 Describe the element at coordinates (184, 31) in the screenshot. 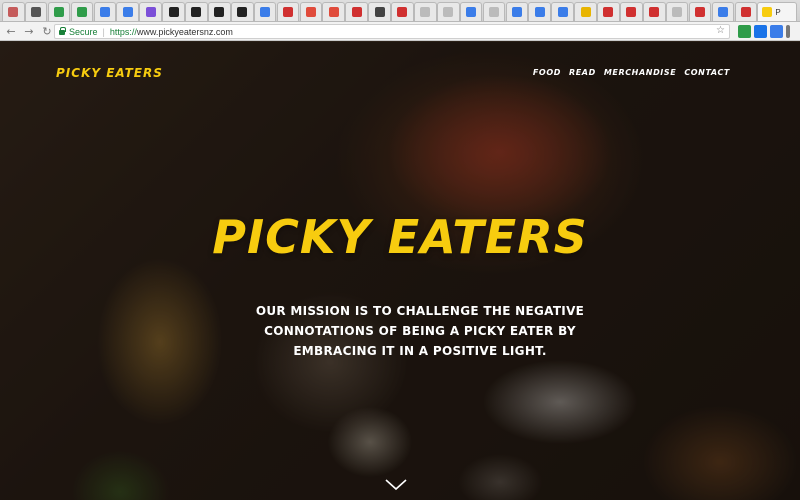

I see `url-host: www.pickyeatersnz.com` at that location.